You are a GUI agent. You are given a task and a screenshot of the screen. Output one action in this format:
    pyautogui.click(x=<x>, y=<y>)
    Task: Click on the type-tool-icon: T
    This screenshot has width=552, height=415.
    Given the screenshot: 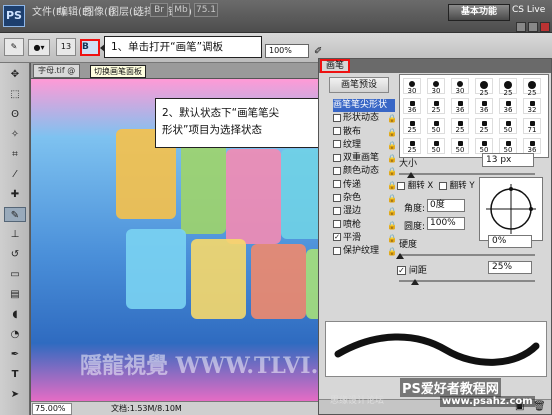 What is the action you would take?
    pyautogui.click(x=15, y=374)
    